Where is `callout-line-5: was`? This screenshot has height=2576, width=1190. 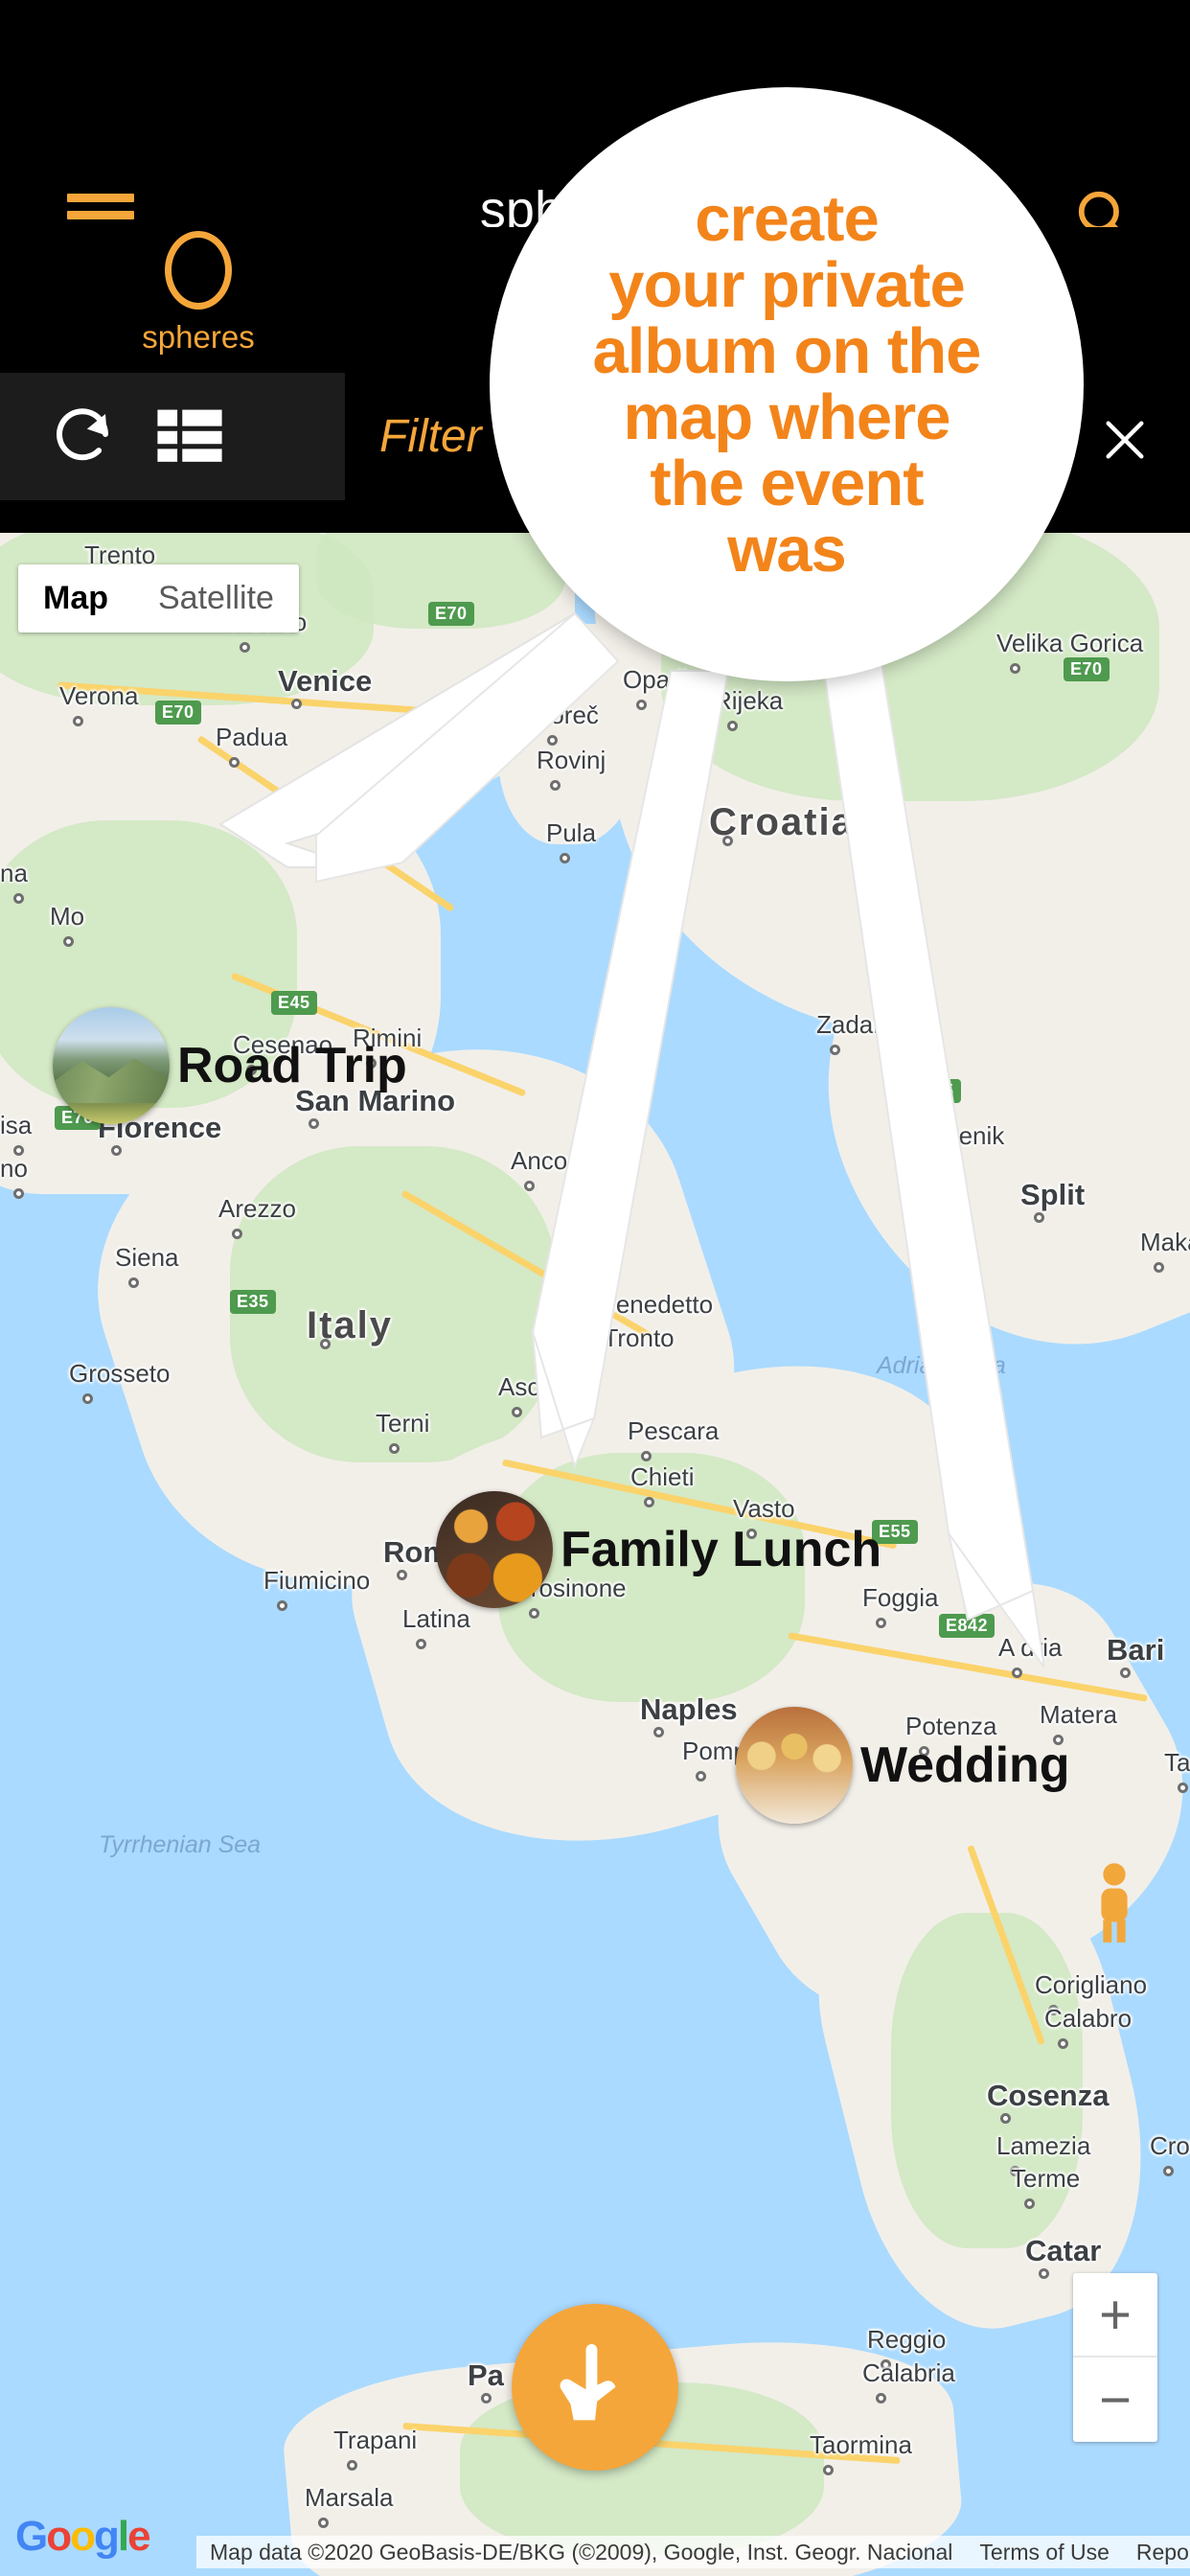
callout-line-5: was is located at coordinates (787, 550).